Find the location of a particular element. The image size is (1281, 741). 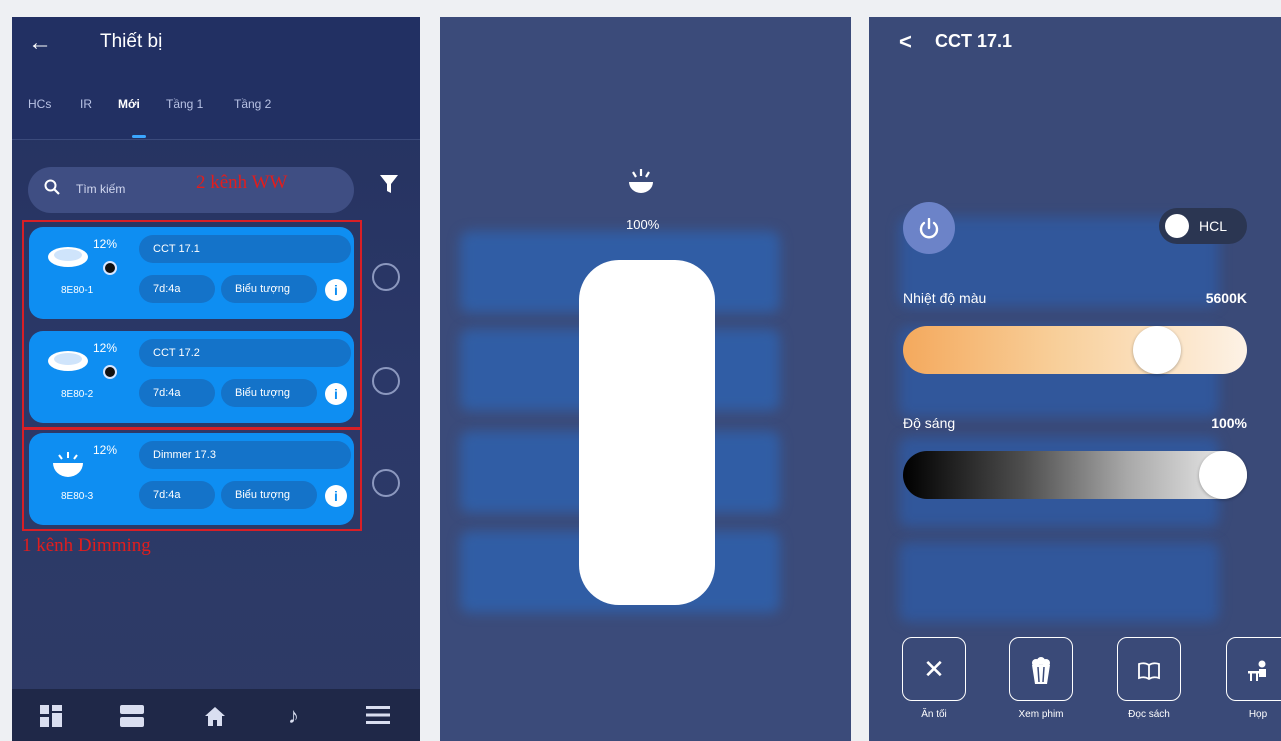

bottom-nav: ♪ is located at coordinates (216, 715).